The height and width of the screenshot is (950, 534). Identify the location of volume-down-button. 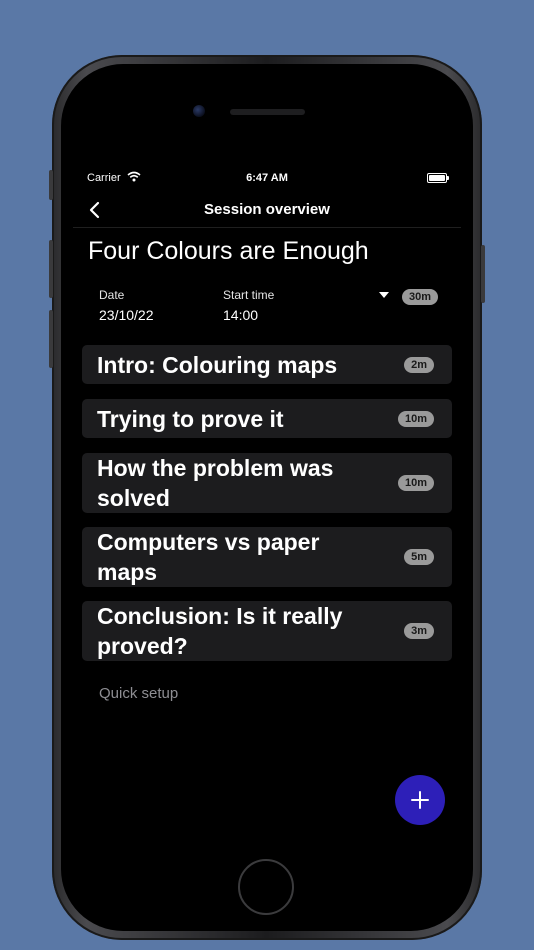
(51, 339).